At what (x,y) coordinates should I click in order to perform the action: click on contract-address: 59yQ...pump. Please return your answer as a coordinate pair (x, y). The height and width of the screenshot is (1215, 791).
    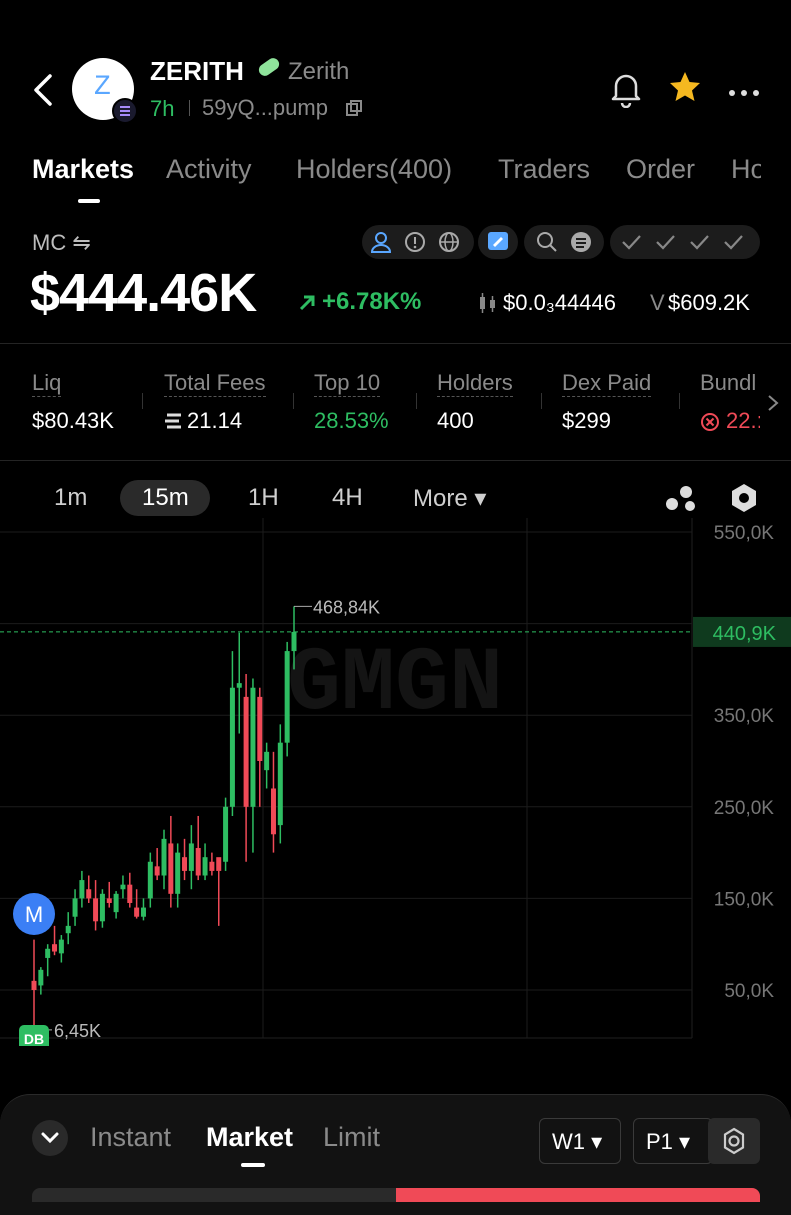
    Looking at the image, I should click on (265, 108).